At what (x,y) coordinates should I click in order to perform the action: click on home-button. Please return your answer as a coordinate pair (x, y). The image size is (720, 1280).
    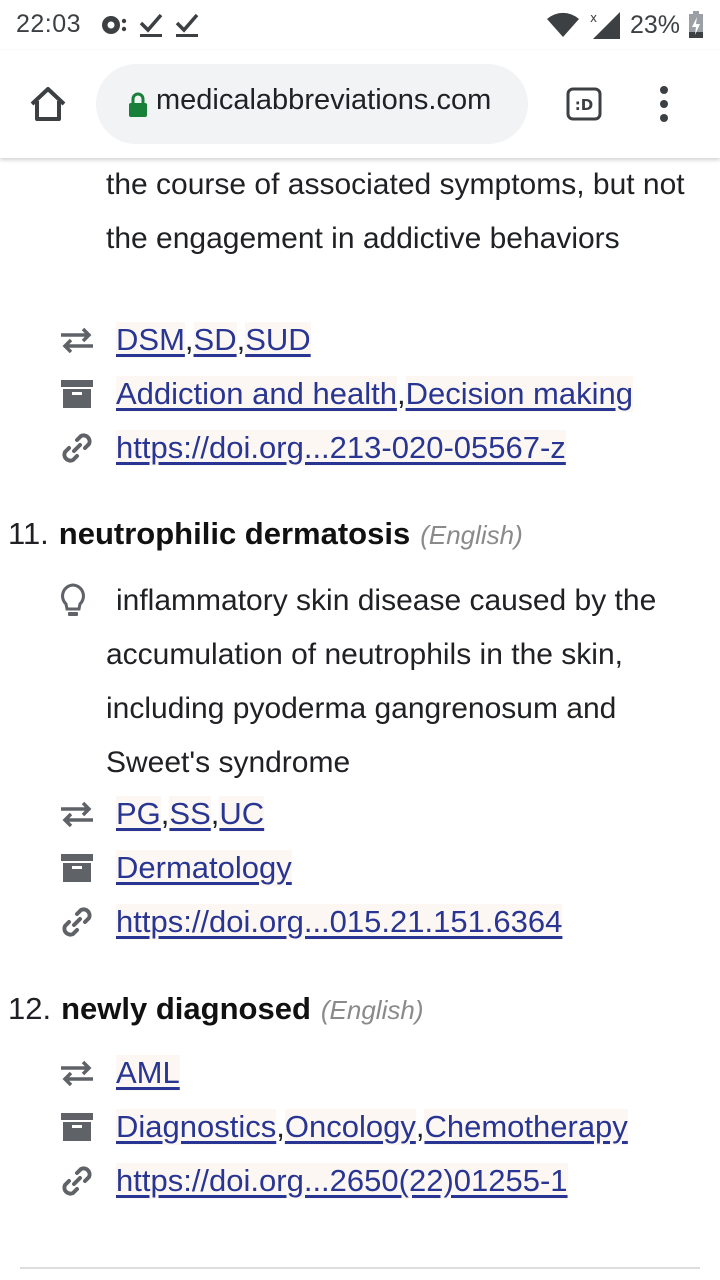
    Looking at the image, I should click on (48, 104).